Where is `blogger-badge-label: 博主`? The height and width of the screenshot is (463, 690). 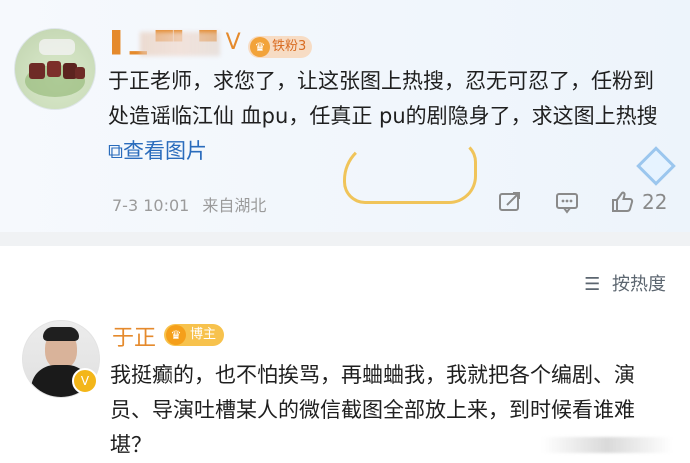 blogger-badge-label: 博主 is located at coordinates (203, 334).